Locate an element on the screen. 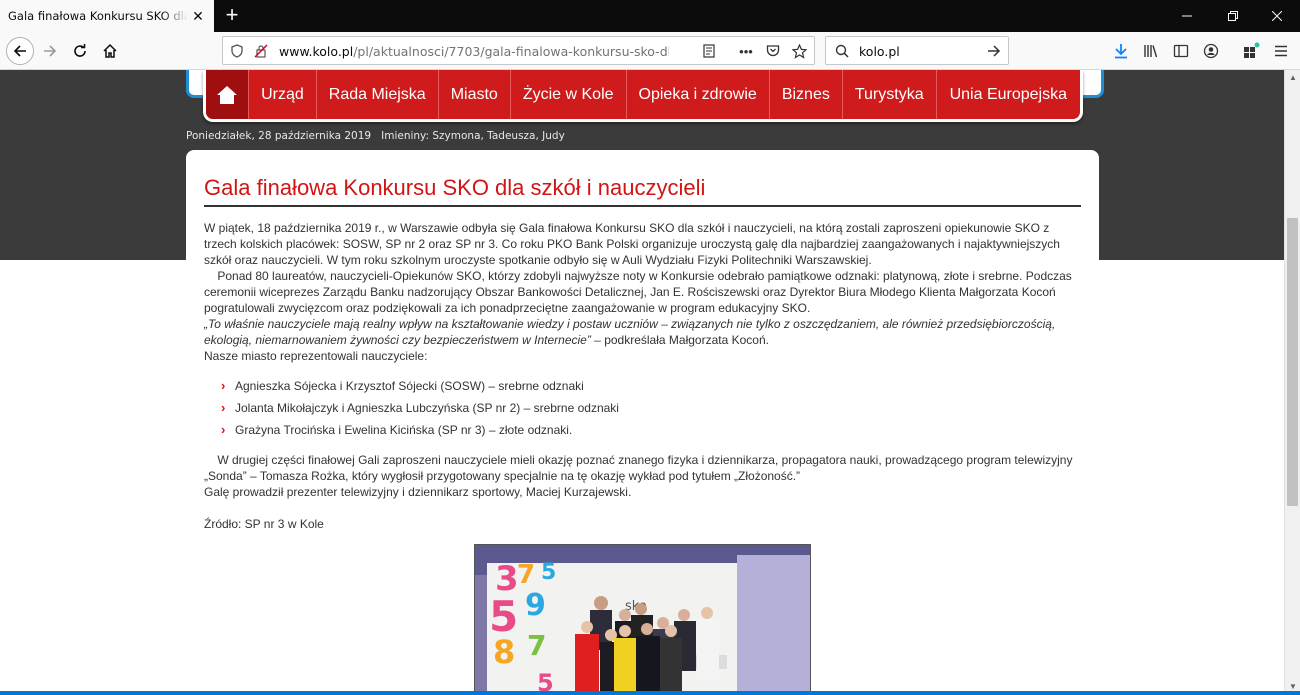 The width and height of the screenshot is (1300, 695). pocket-icon is located at coordinates (773, 51).